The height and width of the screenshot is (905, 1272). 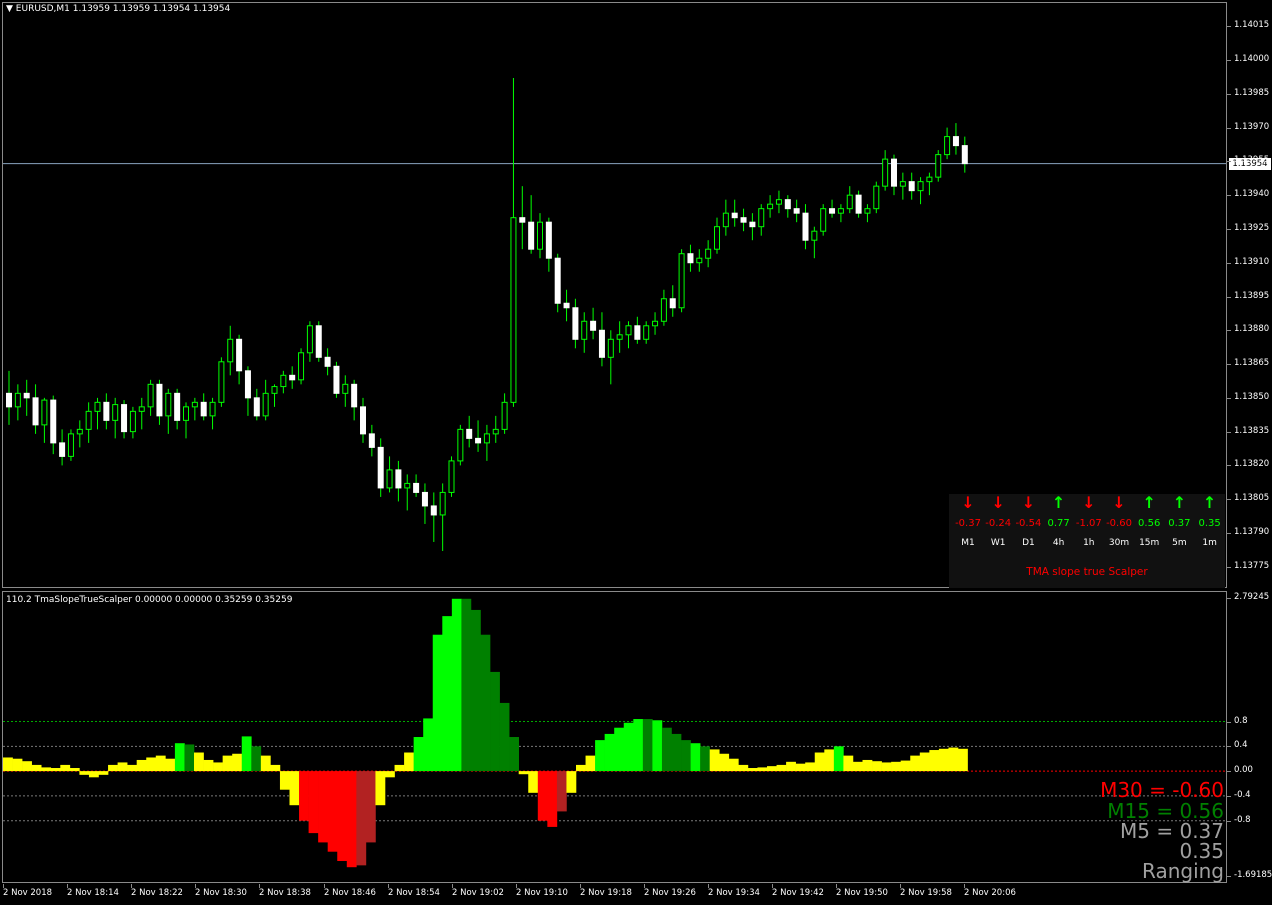 What do you see at coordinates (968, 521) in the screenshot?
I see `tma-timeframe-m1: ↓ -0.37 M1` at bounding box center [968, 521].